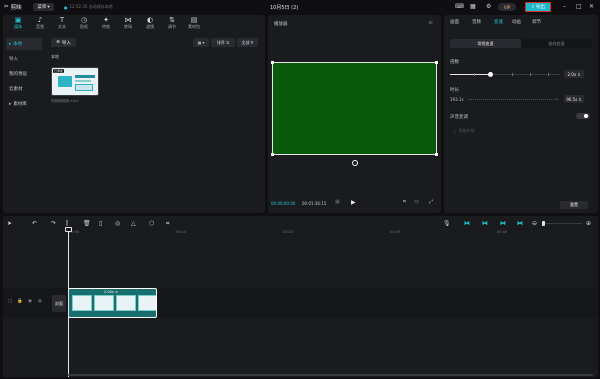 The width and height of the screenshot is (600, 379). What do you see at coordinates (355, 163) in the screenshot?
I see `rotate-handle` at bounding box center [355, 163].